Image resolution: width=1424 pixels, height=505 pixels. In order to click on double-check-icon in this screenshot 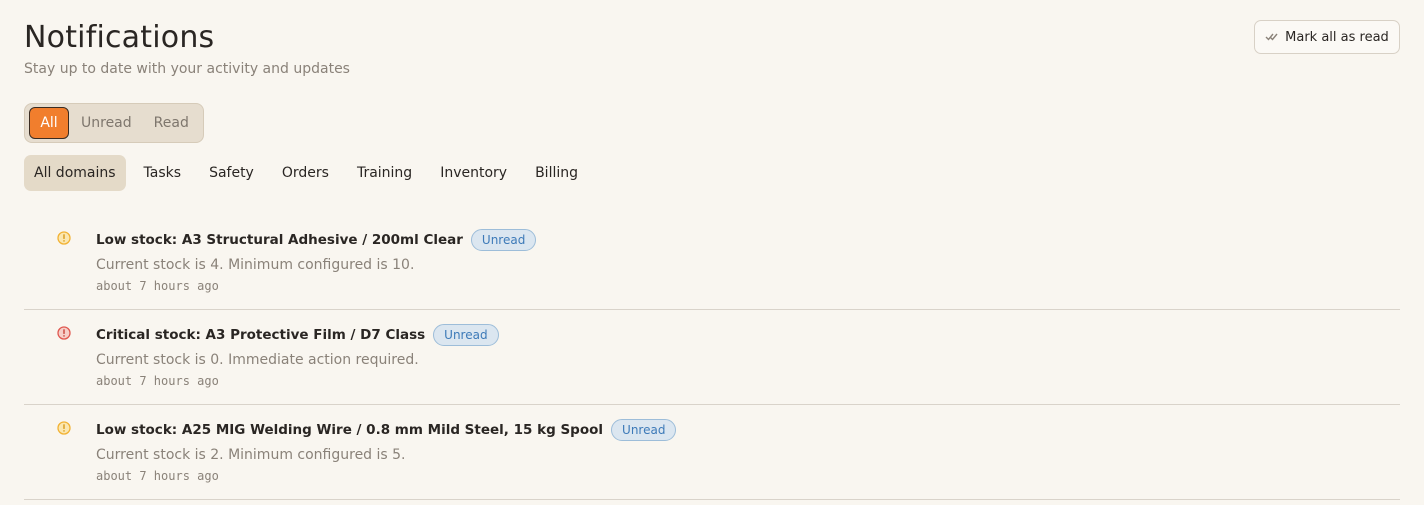, I will do `click(1271, 37)`.